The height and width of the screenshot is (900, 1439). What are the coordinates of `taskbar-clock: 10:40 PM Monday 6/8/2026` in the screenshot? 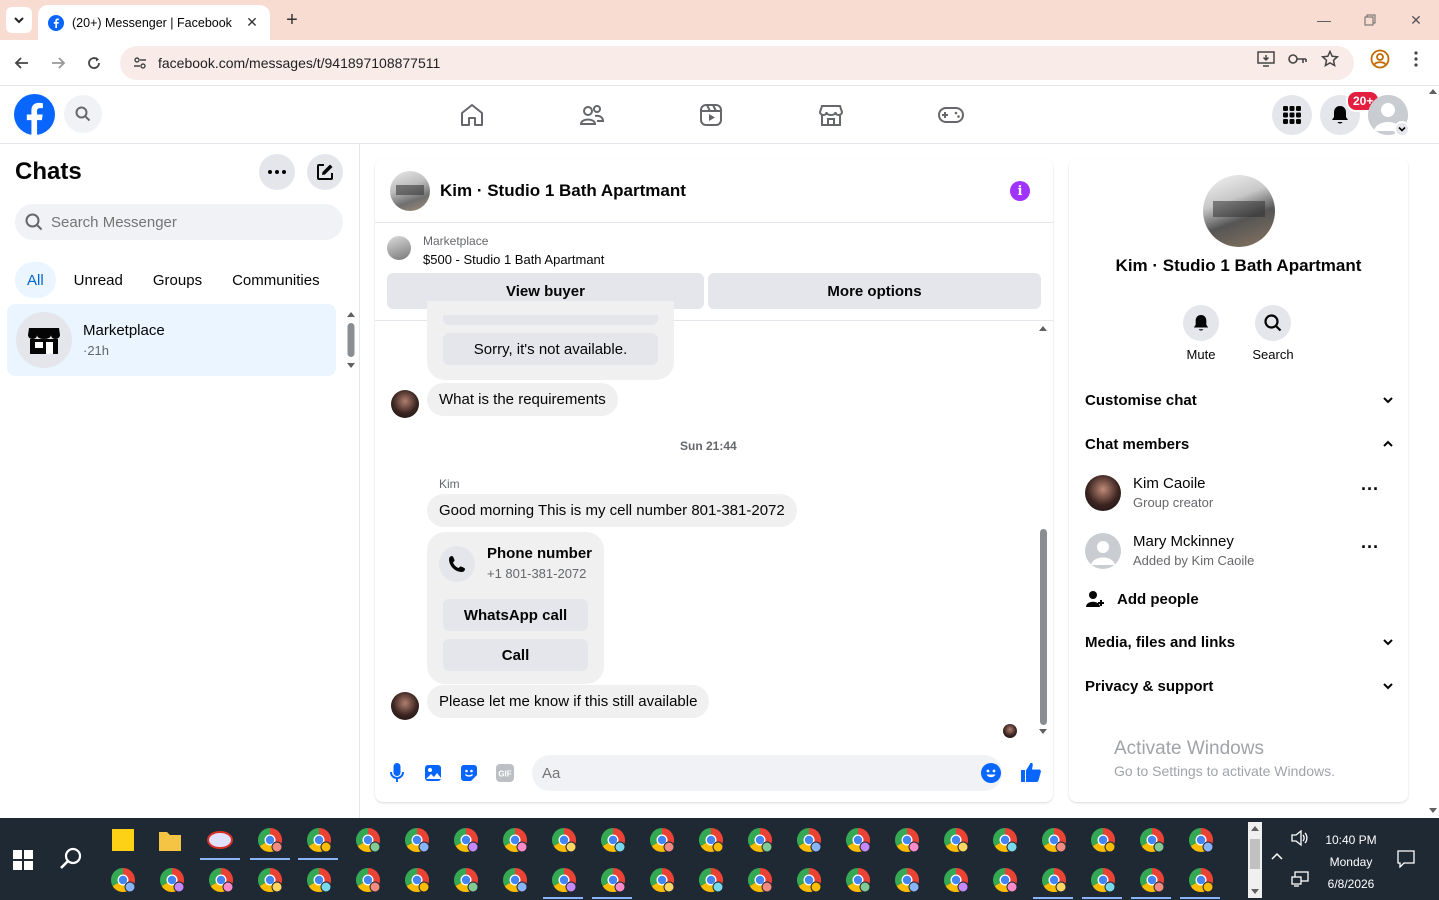 It's located at (1351, 862).